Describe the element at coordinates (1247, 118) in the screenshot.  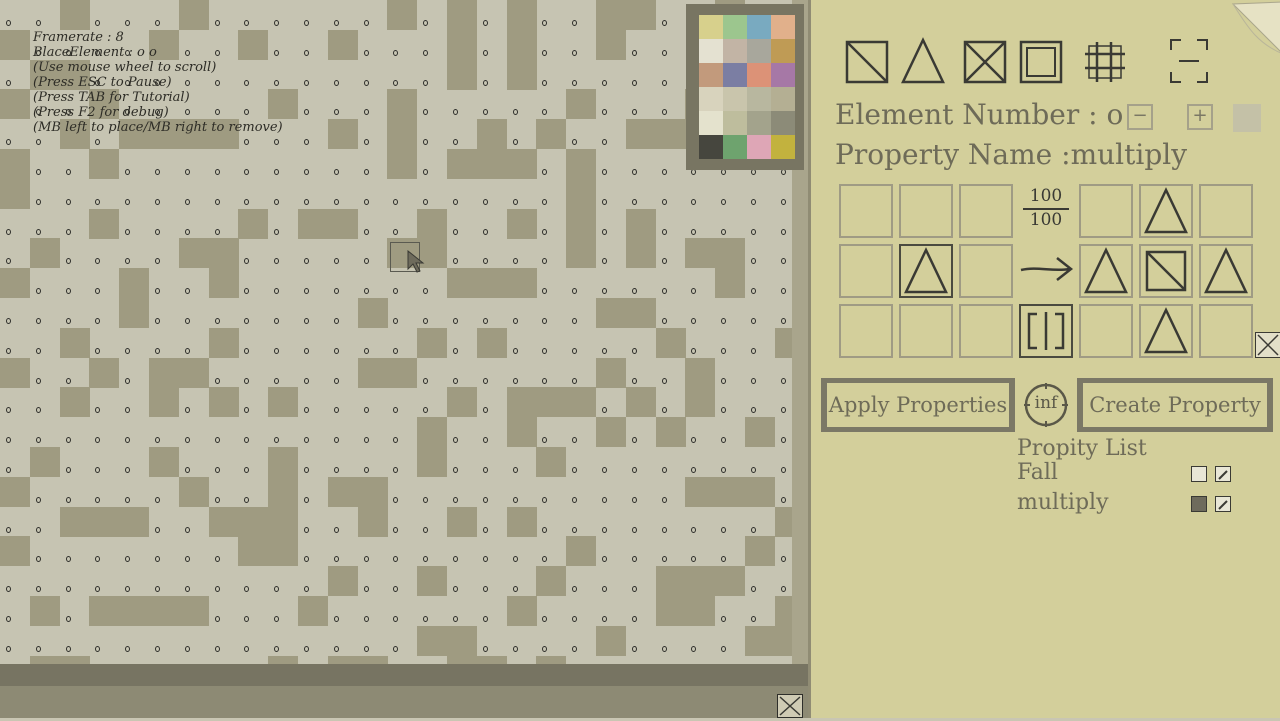
I see `element-color-preview` at that location.